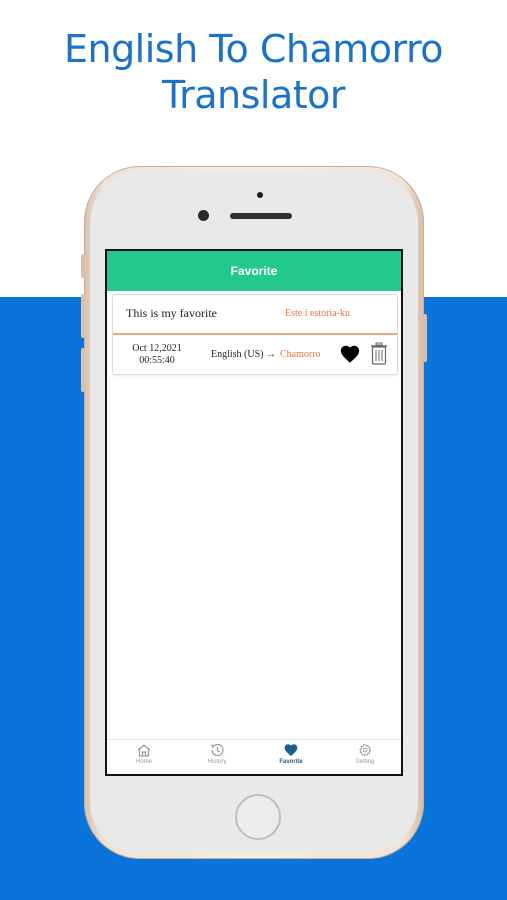 The height and width of the screenshot is (900, 507). I want to click on headline-line-2: Translator, so click(253, 95).